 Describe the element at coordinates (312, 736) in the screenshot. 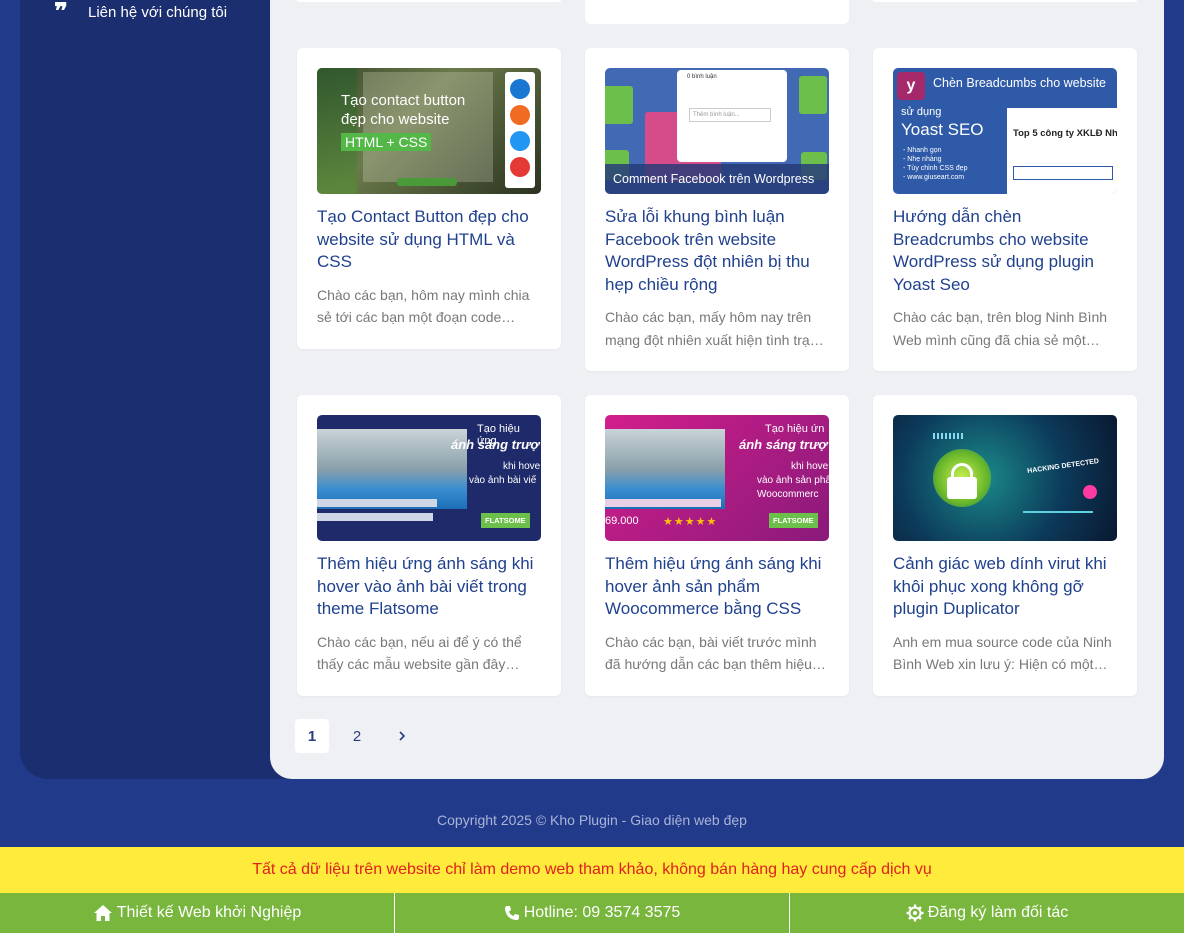

I see `page-1-button: 1` at that location.